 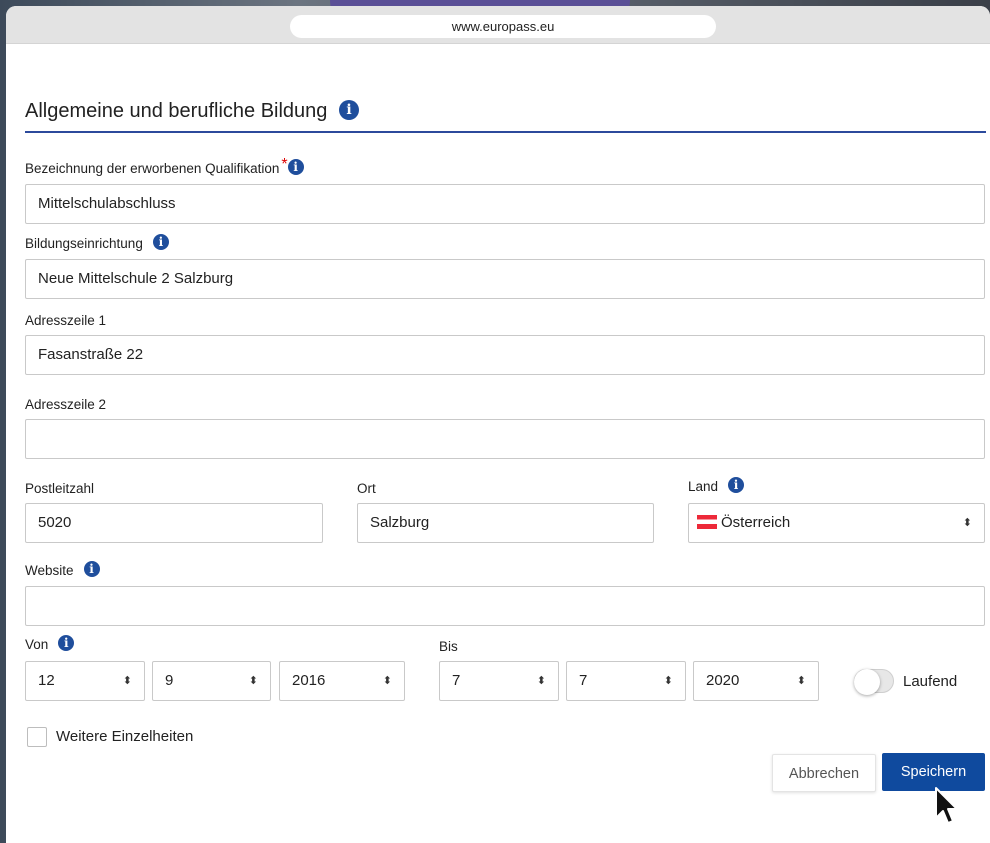 What do you see at coordinates (505, 279) in the screenshot?
I see `institution-input: Neue Mittelschule 2 Salzburg` at bounding box center [505, 279].